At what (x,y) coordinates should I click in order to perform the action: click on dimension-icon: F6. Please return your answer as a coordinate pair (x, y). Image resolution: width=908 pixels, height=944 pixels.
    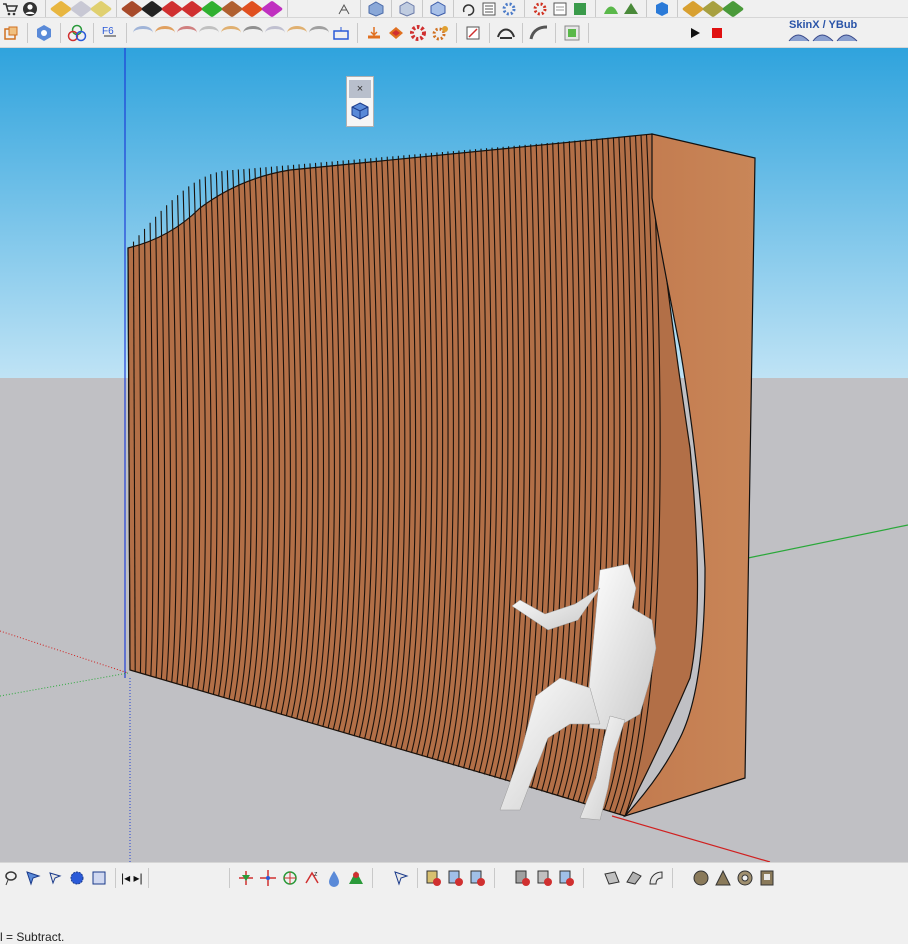
    Looking at the image, I should click on (110, 33).